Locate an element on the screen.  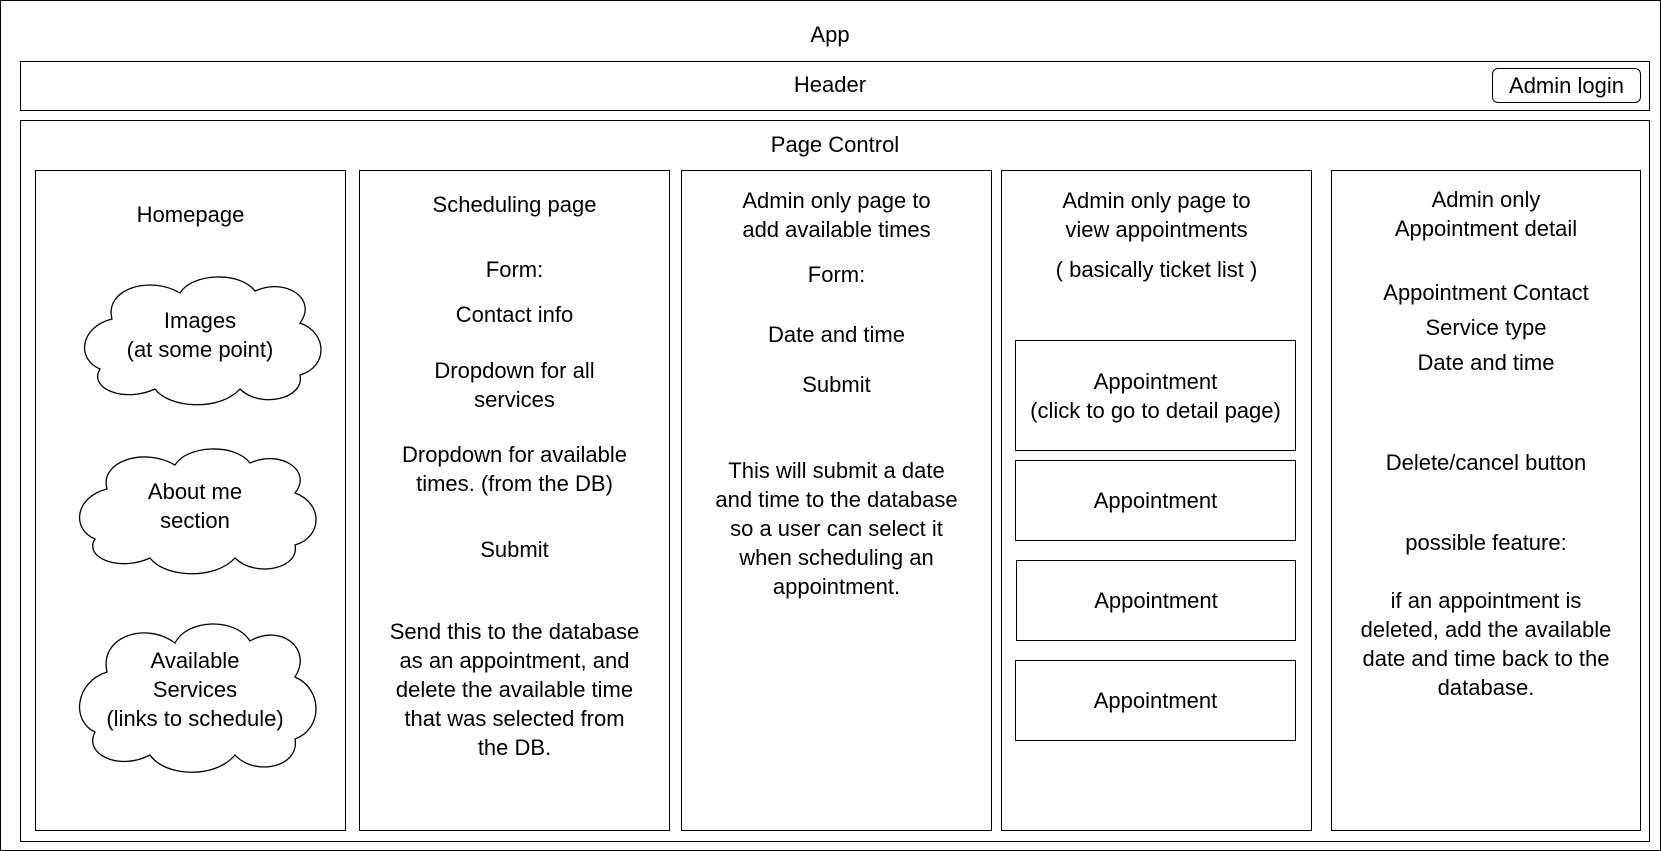
header-title: Header is located at coordinates (830, 84).